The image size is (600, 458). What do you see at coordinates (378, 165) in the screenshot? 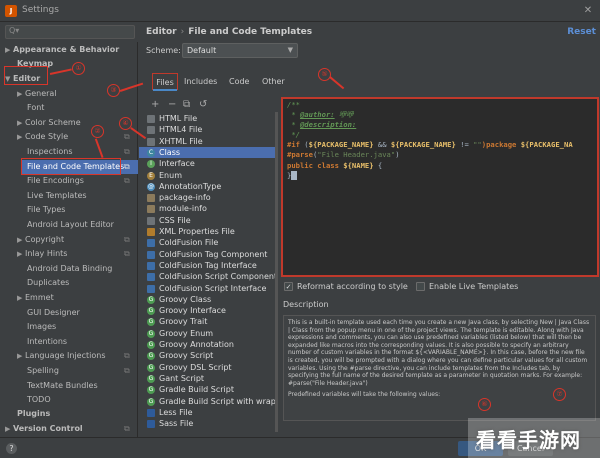
I see `code-text: {` at bounding box center [378, 165].